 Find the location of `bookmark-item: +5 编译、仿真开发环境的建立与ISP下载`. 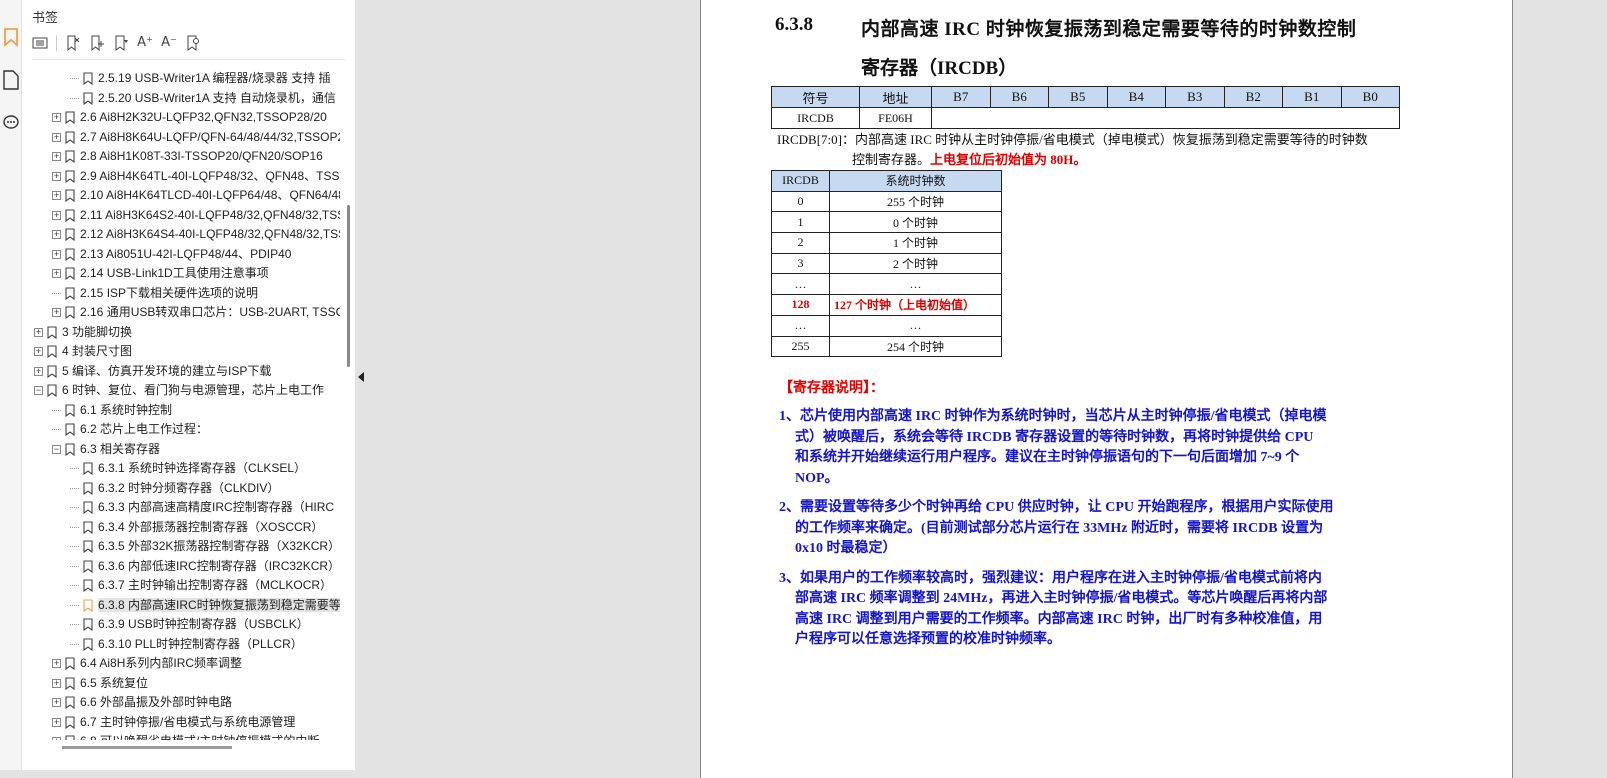

bookmark-item: +5 编译、仿真开发环境的建立与ISP下载 is located at coordinates (152, 371).